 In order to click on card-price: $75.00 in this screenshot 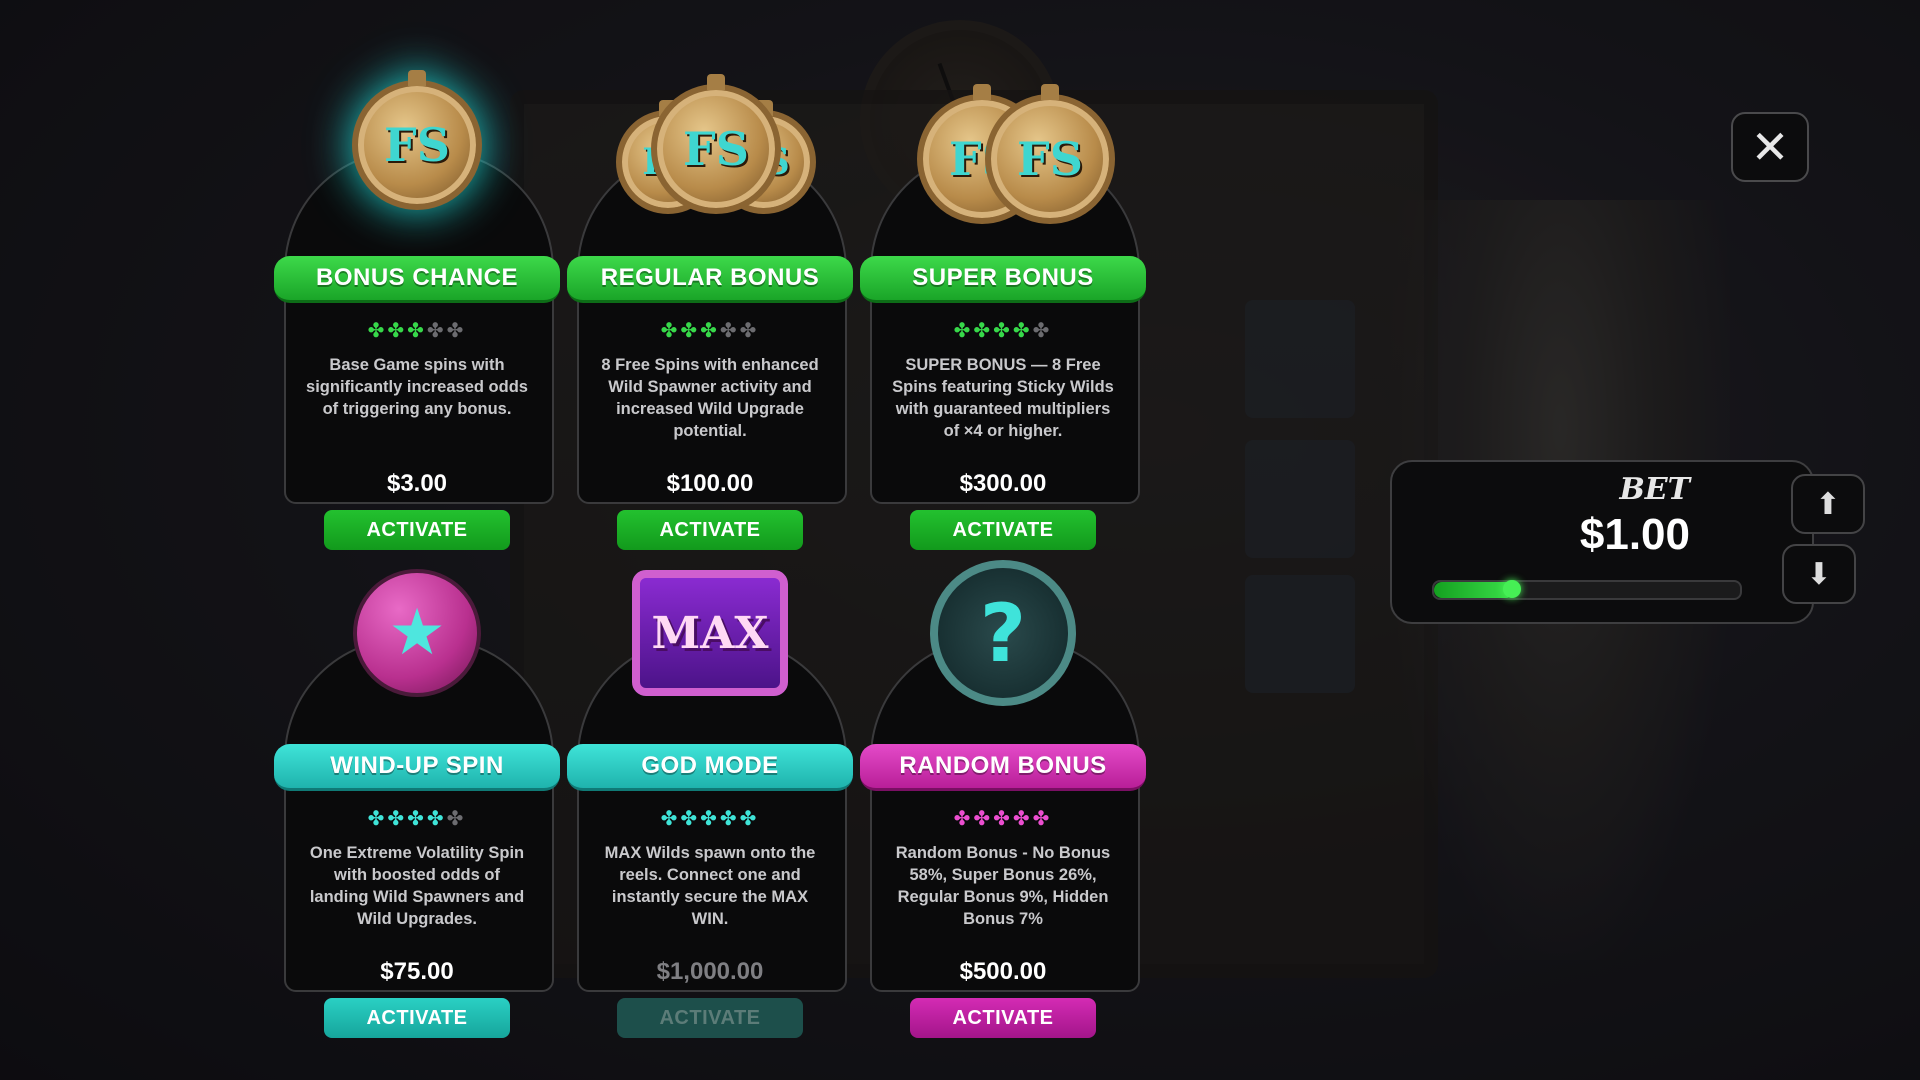, I will do `click(417, 971)`.